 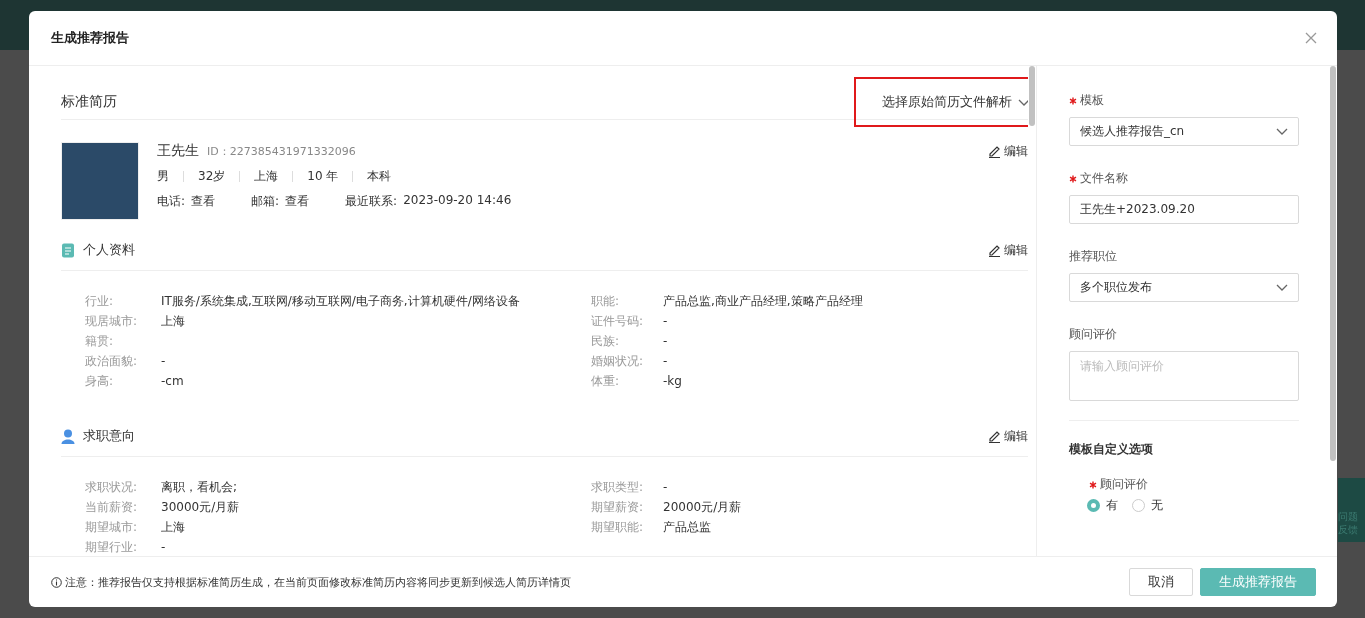 What do you see at coordinates (212, 176) in the screenshot?
I see `candidate-fact: 32岁` at bounding box center [212, 176].